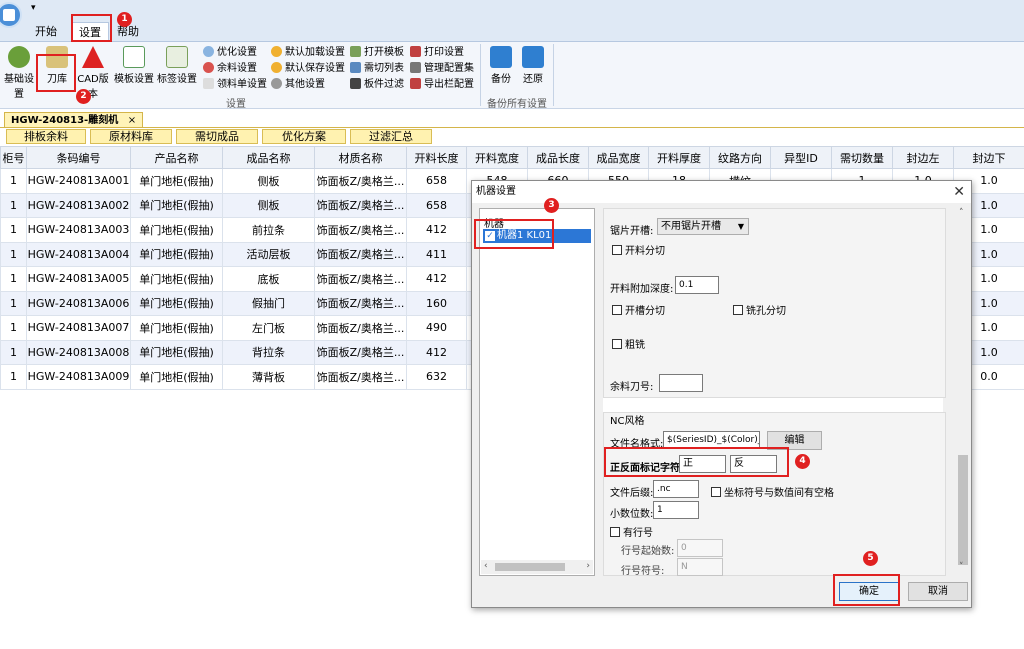 Image resolution: width=1024 pixels, height=649 pixels. I want to click on slot-split-checkbox: 开槽分切, so click(638, 309).